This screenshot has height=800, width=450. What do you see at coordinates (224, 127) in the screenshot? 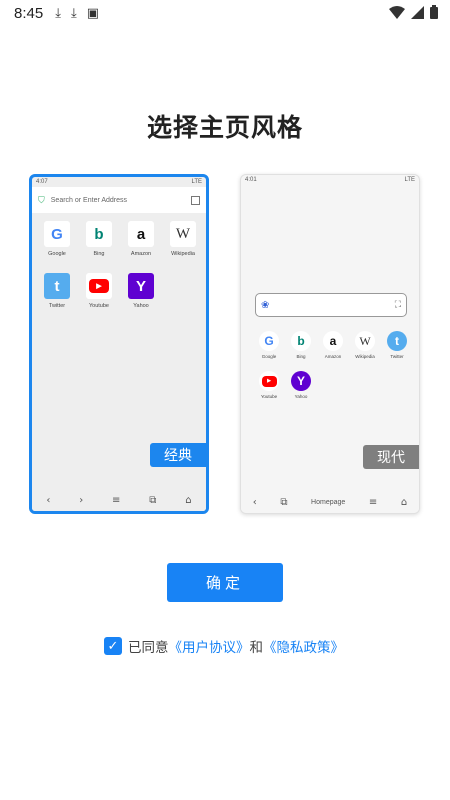
I see `page-title: 选择主页风格` at bounding box center [224, 127].